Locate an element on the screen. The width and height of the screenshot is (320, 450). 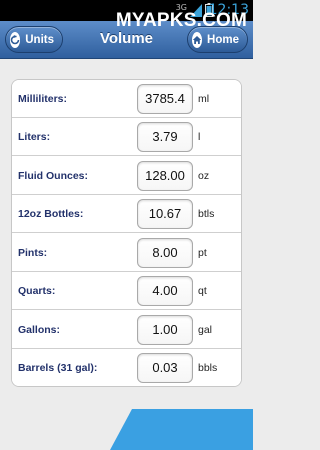
row-label: Fluid Ounces: is located at coordinates (53, 176).